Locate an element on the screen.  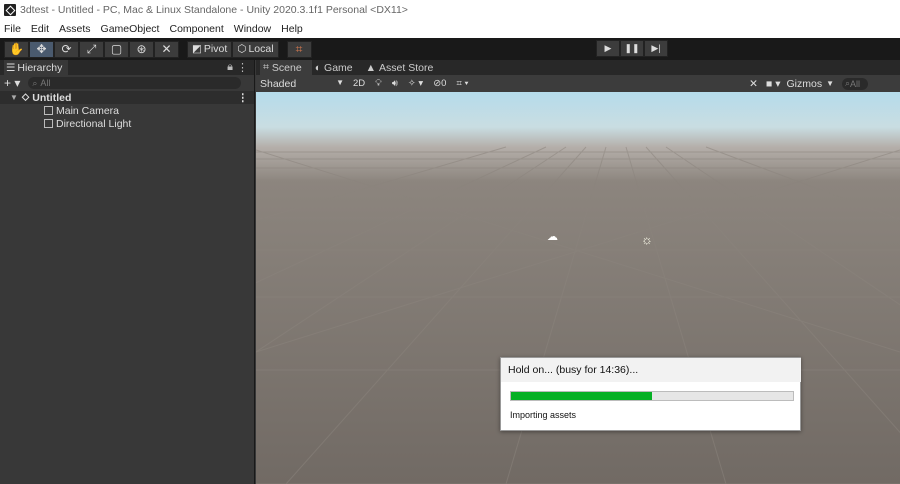
unity-logo-icon is located at coordinates (10, 10).